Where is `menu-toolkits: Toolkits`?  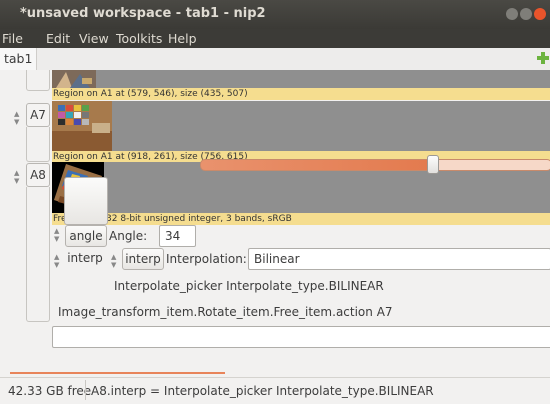 menu-toolkits: Toolkits is located at coordinates (139, 38).